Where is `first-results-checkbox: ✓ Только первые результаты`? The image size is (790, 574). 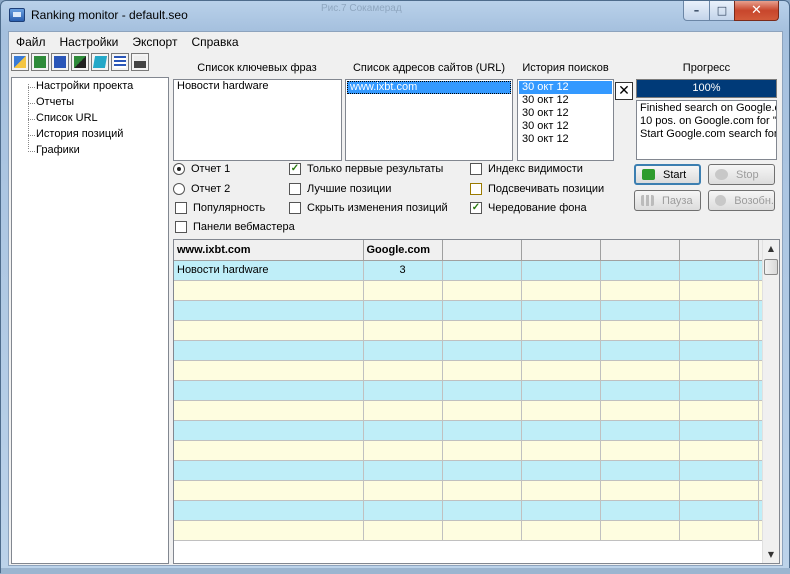 first-results-checkbox: ✓ Только первые результаты is located at coordinates (366, 169).